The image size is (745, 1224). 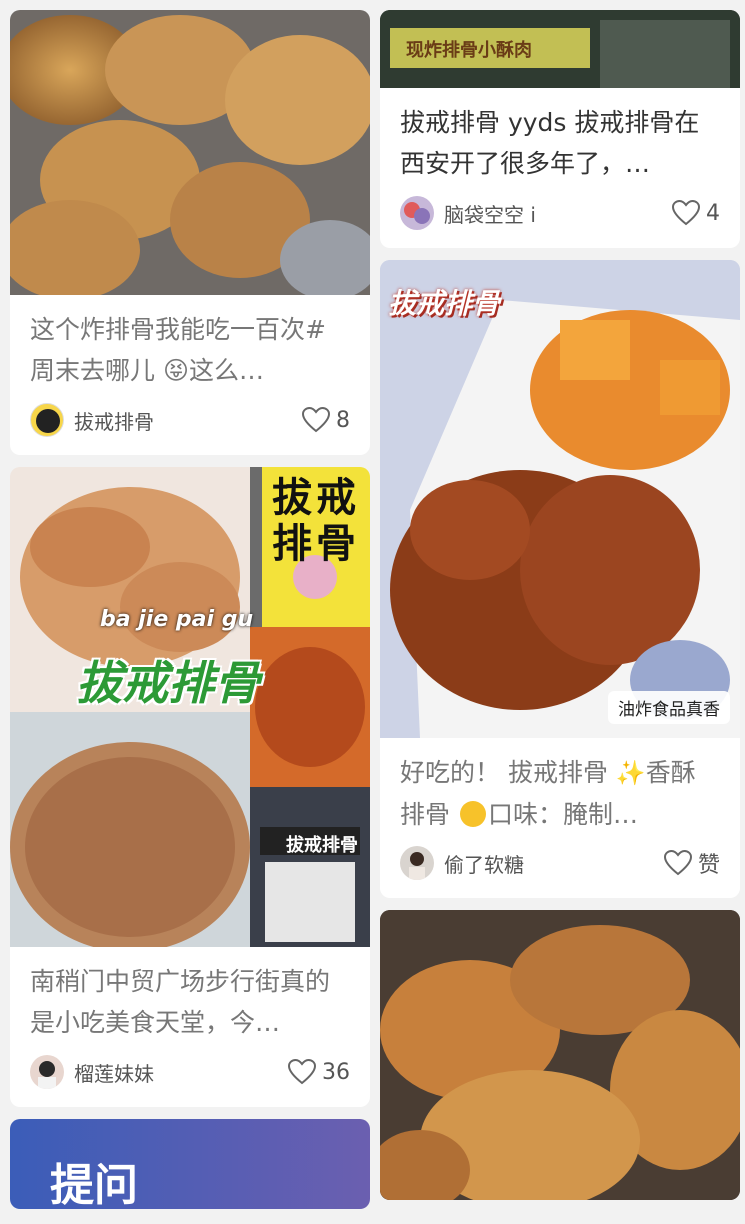 I want to click on like-button: 8, so click(x=326, y=420).